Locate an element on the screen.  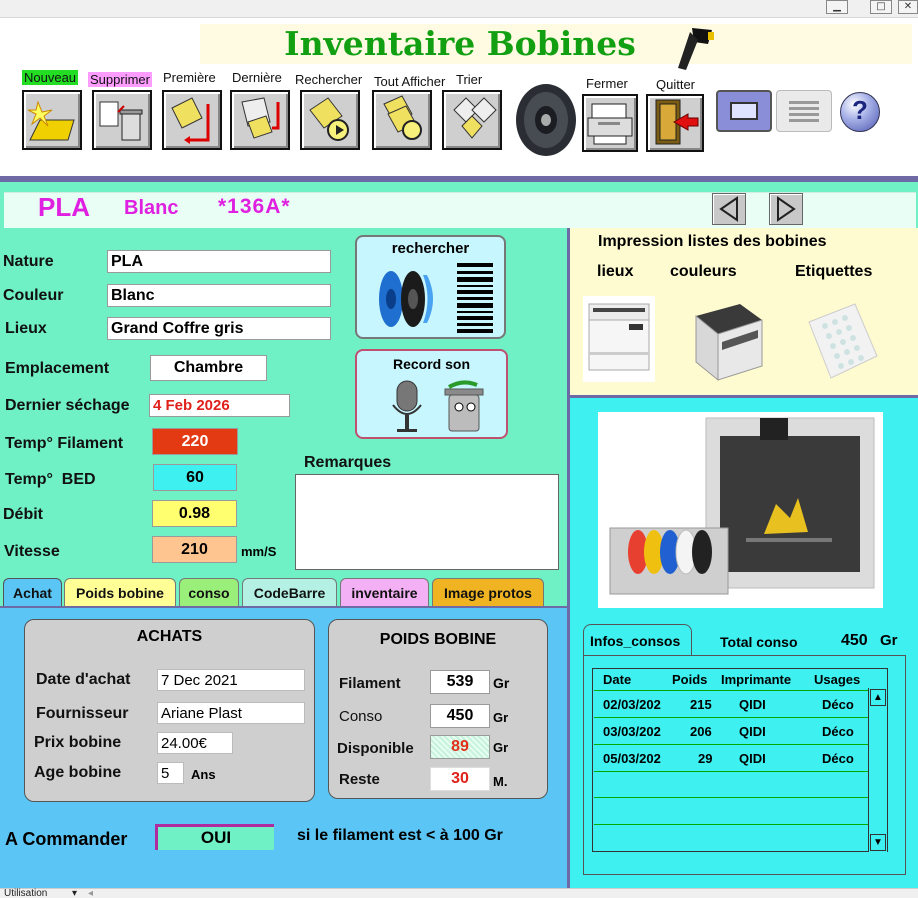
form-view-button is located at coordinates (744, 111).